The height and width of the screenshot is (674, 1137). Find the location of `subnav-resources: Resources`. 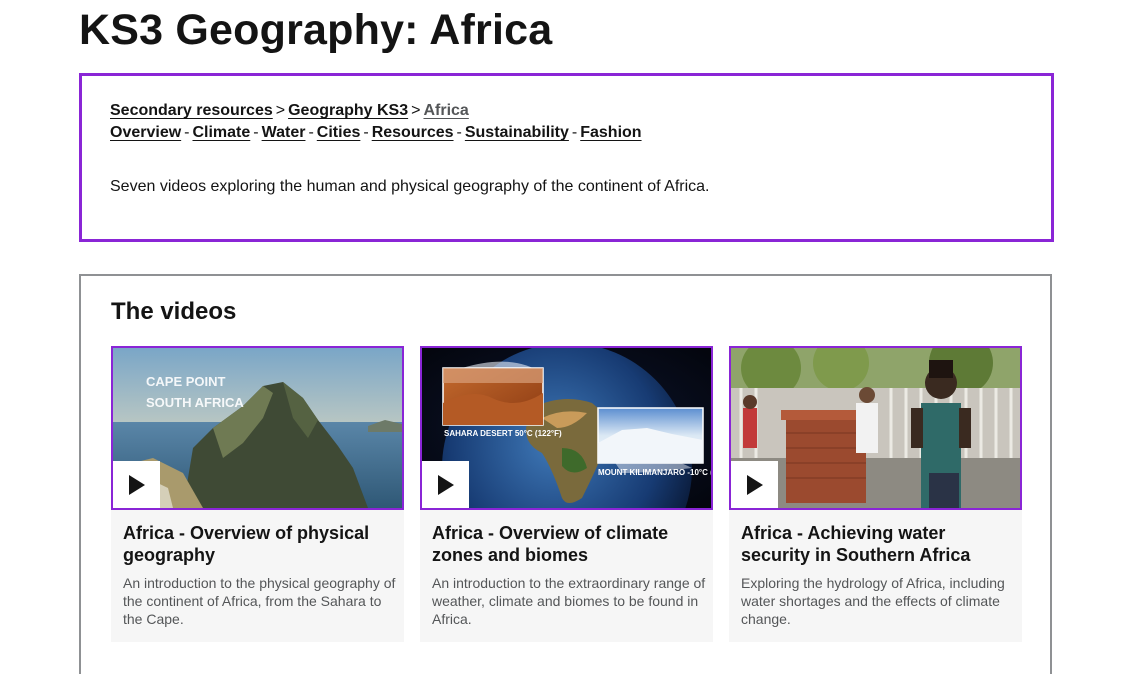

subnav-resources: Resources is located at coordinates (413, 132).